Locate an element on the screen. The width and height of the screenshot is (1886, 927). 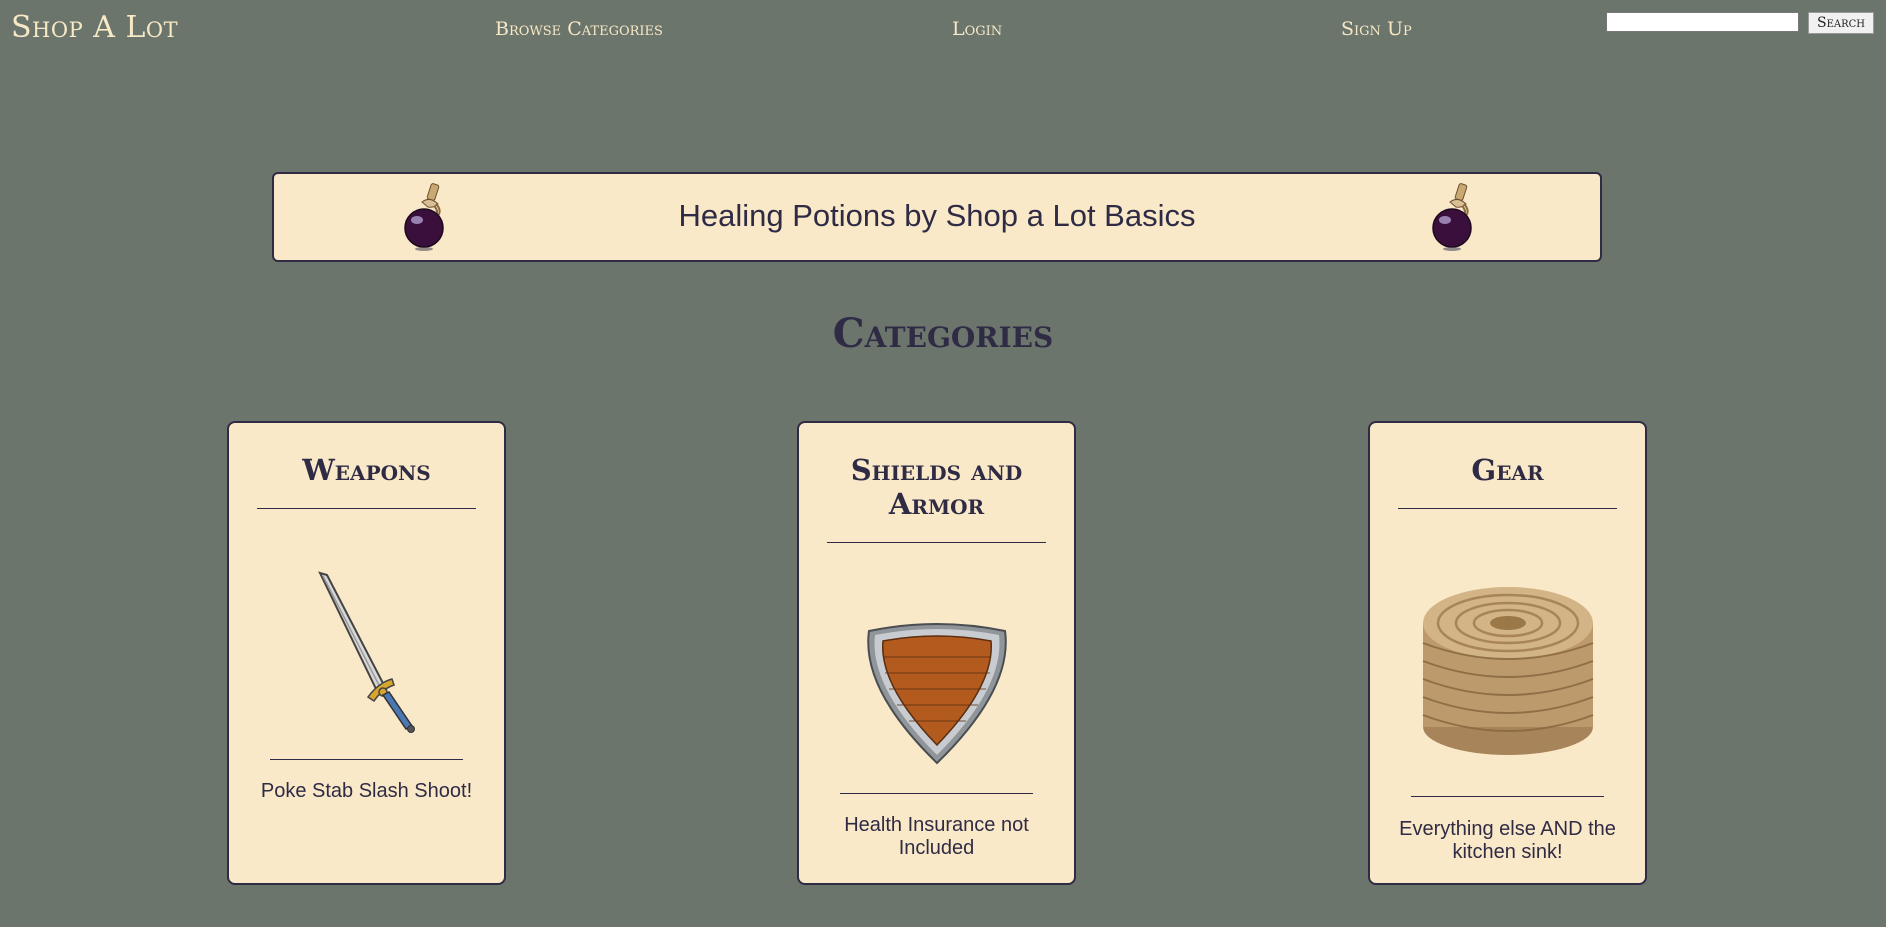
potion-icon is located at coordinates (1452, 217).